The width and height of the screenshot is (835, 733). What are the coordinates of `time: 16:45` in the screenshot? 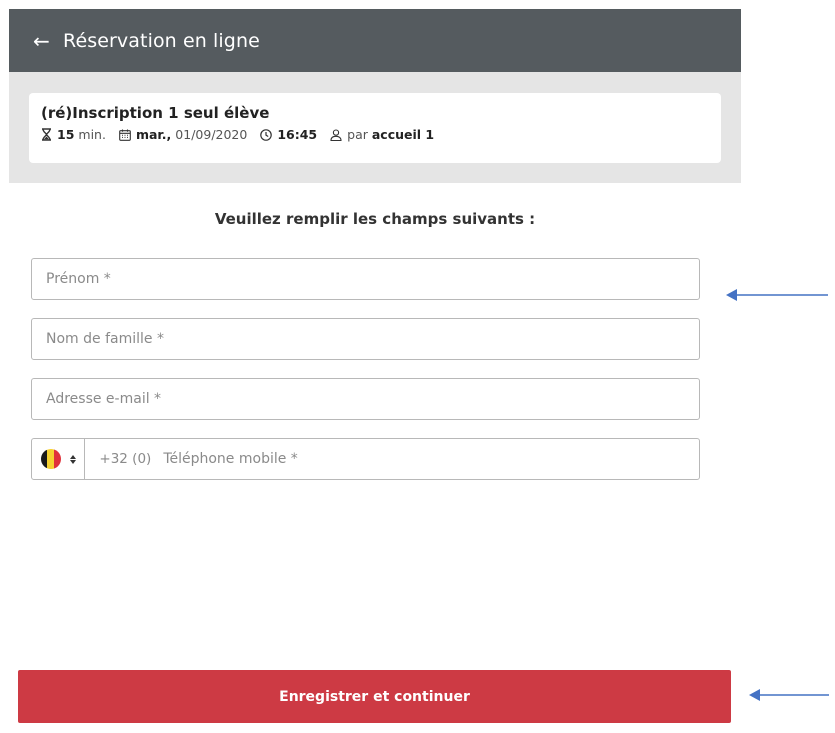 It's located at (288, 134).